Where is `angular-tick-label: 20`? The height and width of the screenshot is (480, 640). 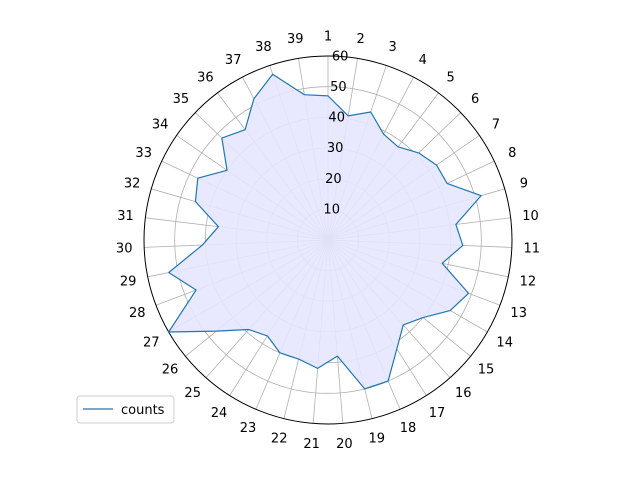
angular-tick-label: 20 is located at coordinates (344, 444).